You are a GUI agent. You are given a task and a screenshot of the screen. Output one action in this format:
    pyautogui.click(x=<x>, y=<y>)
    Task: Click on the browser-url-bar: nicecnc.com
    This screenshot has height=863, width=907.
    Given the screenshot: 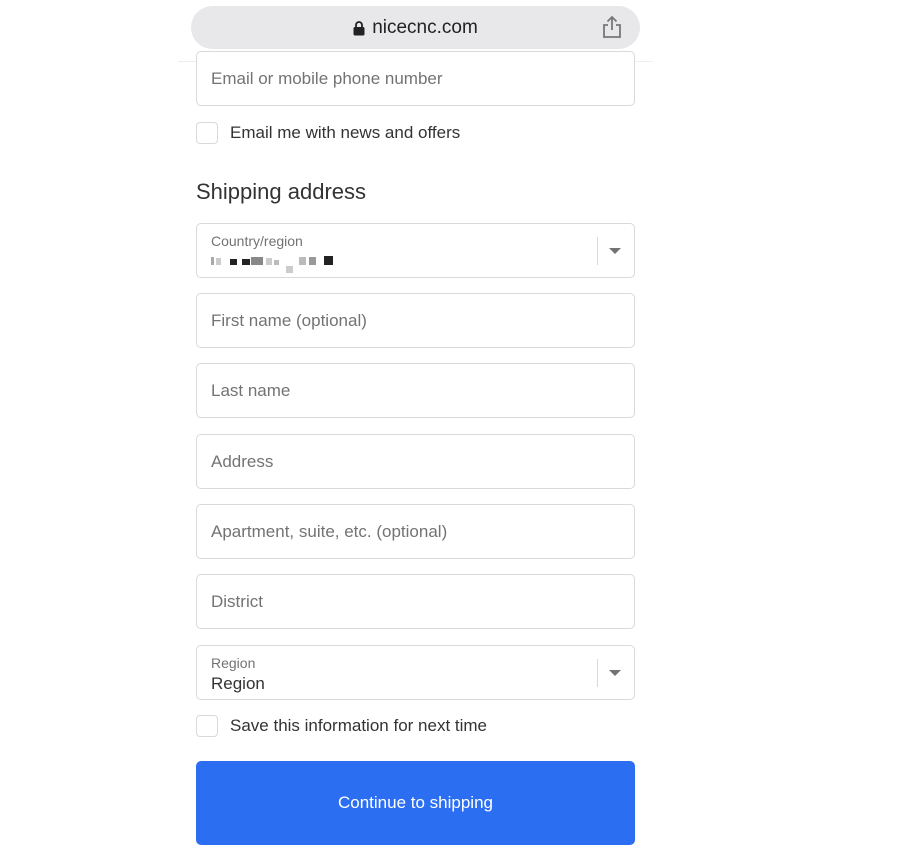 What is the action you would take?
    pyautogui.click(x=415, y=27)
    